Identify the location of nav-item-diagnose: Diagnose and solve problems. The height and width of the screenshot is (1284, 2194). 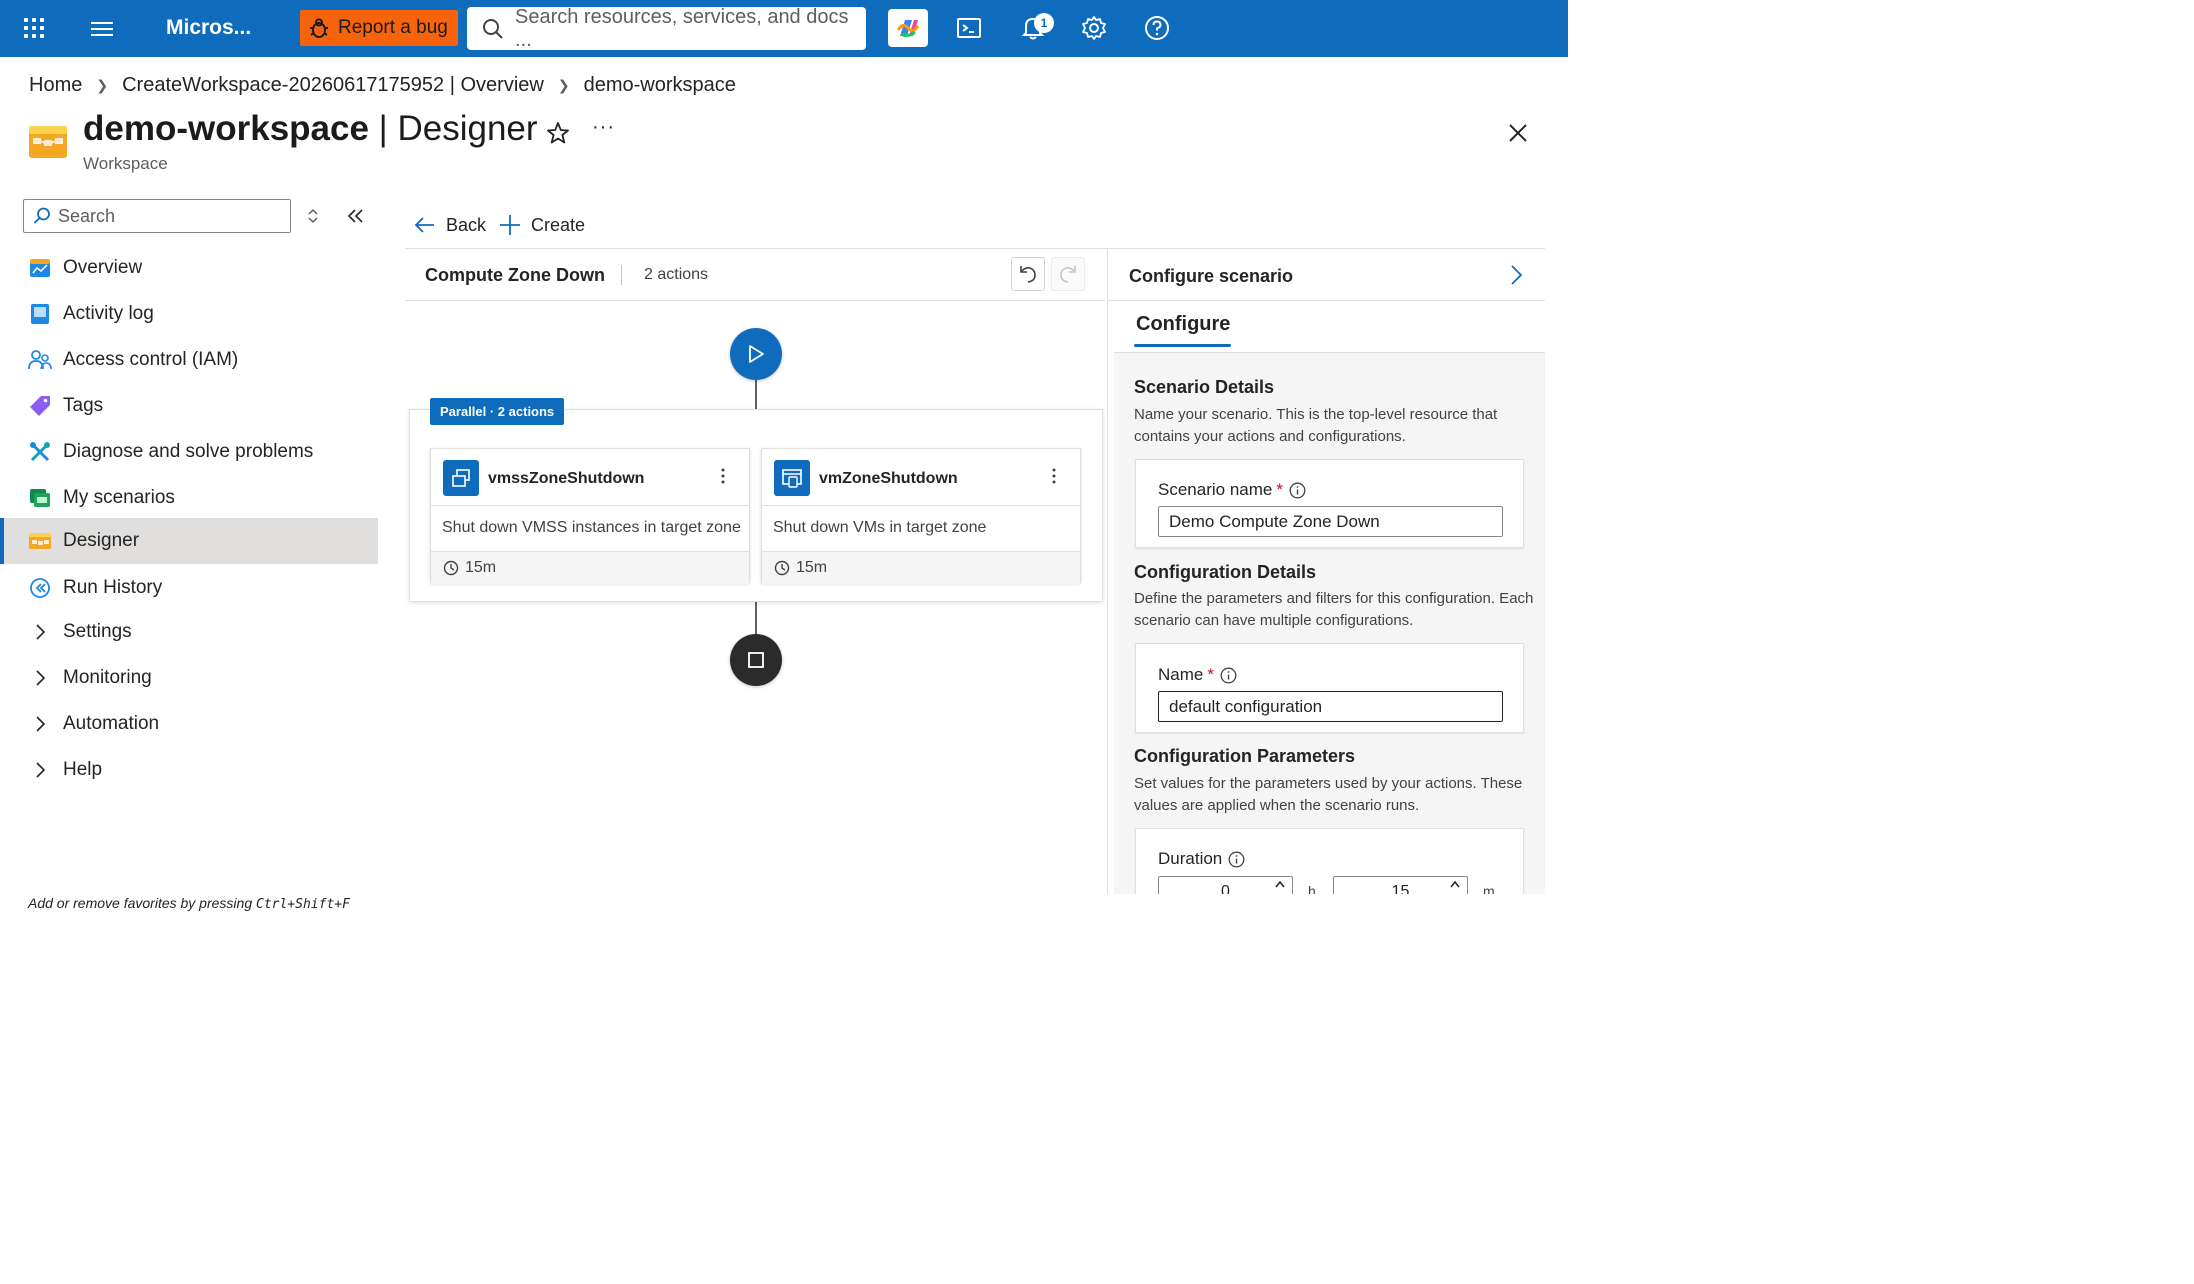
(189, 452).